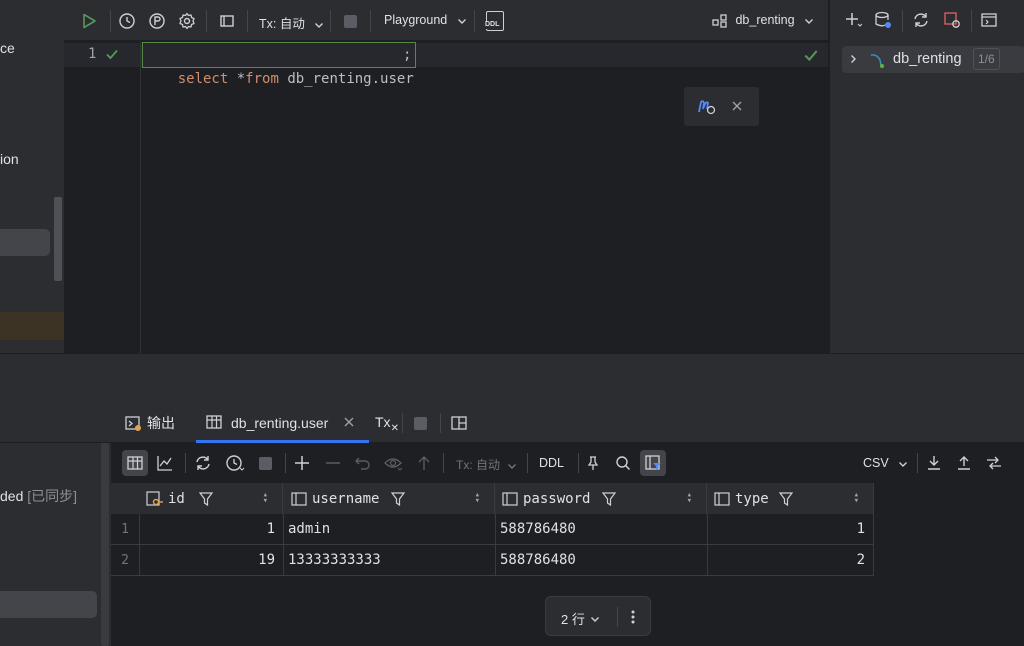 The width and height of the screenshot is (1024, 646). Describe the element at coordinates (135, 463) in the screenshot. I see `table-view-icon` at that location.